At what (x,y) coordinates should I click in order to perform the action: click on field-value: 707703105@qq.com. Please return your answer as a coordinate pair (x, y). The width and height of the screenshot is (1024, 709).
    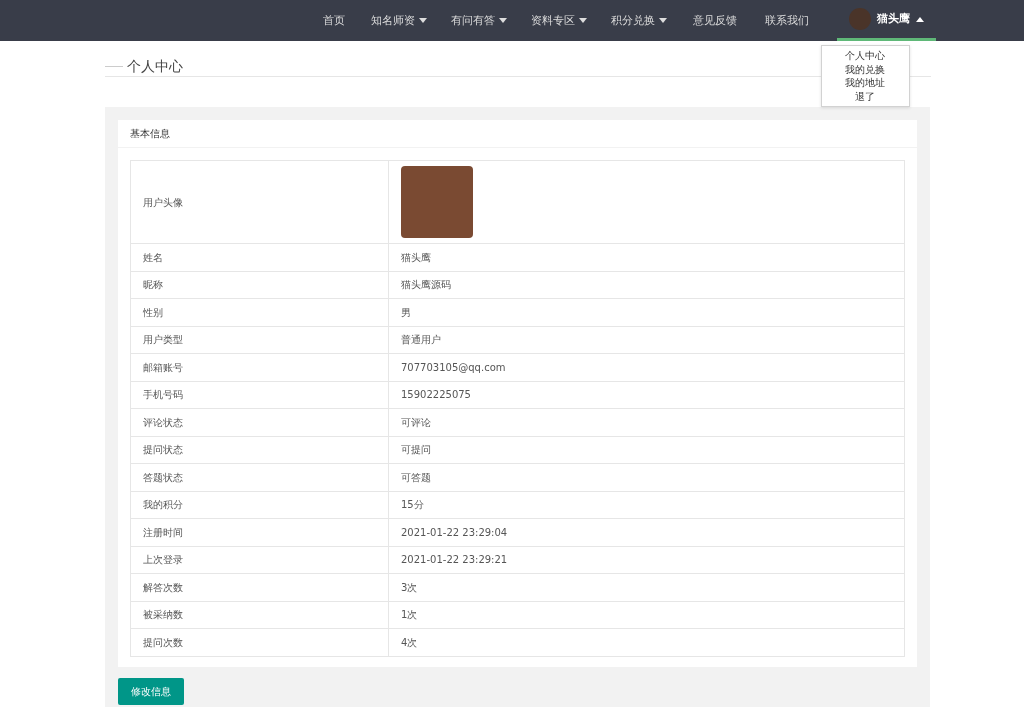
    Looking at the image, I should click on (646, 367).